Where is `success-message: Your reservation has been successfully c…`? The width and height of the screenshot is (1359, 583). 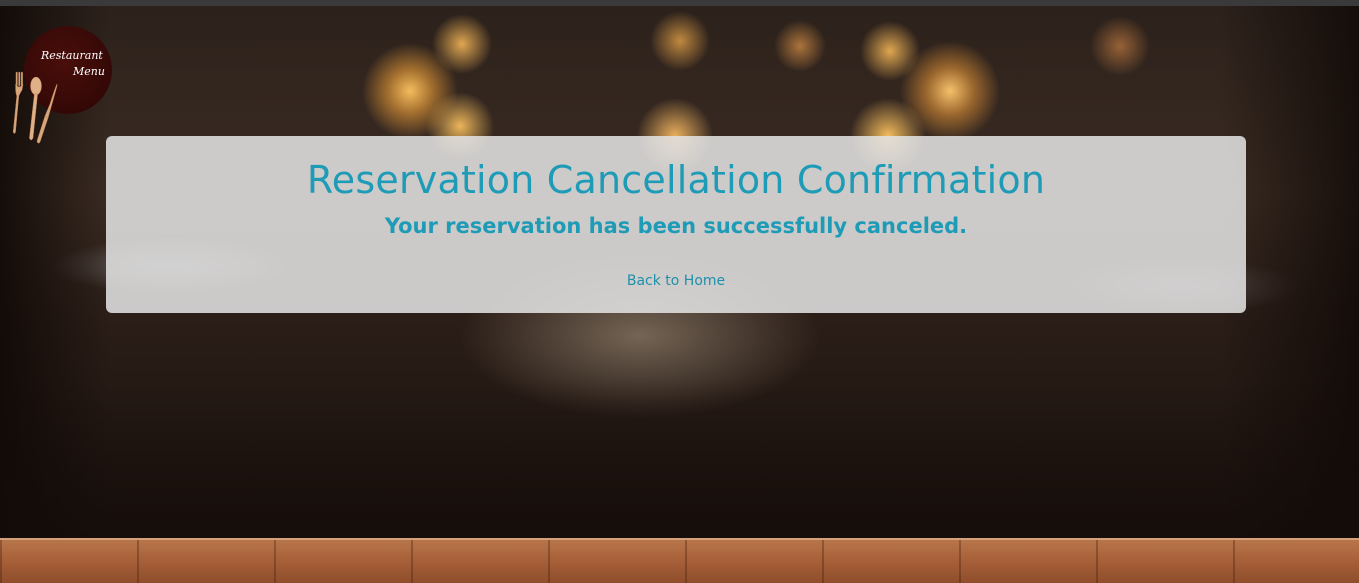
success-message: Your reservation has been successfully c… is located at coordinates (676, 226).